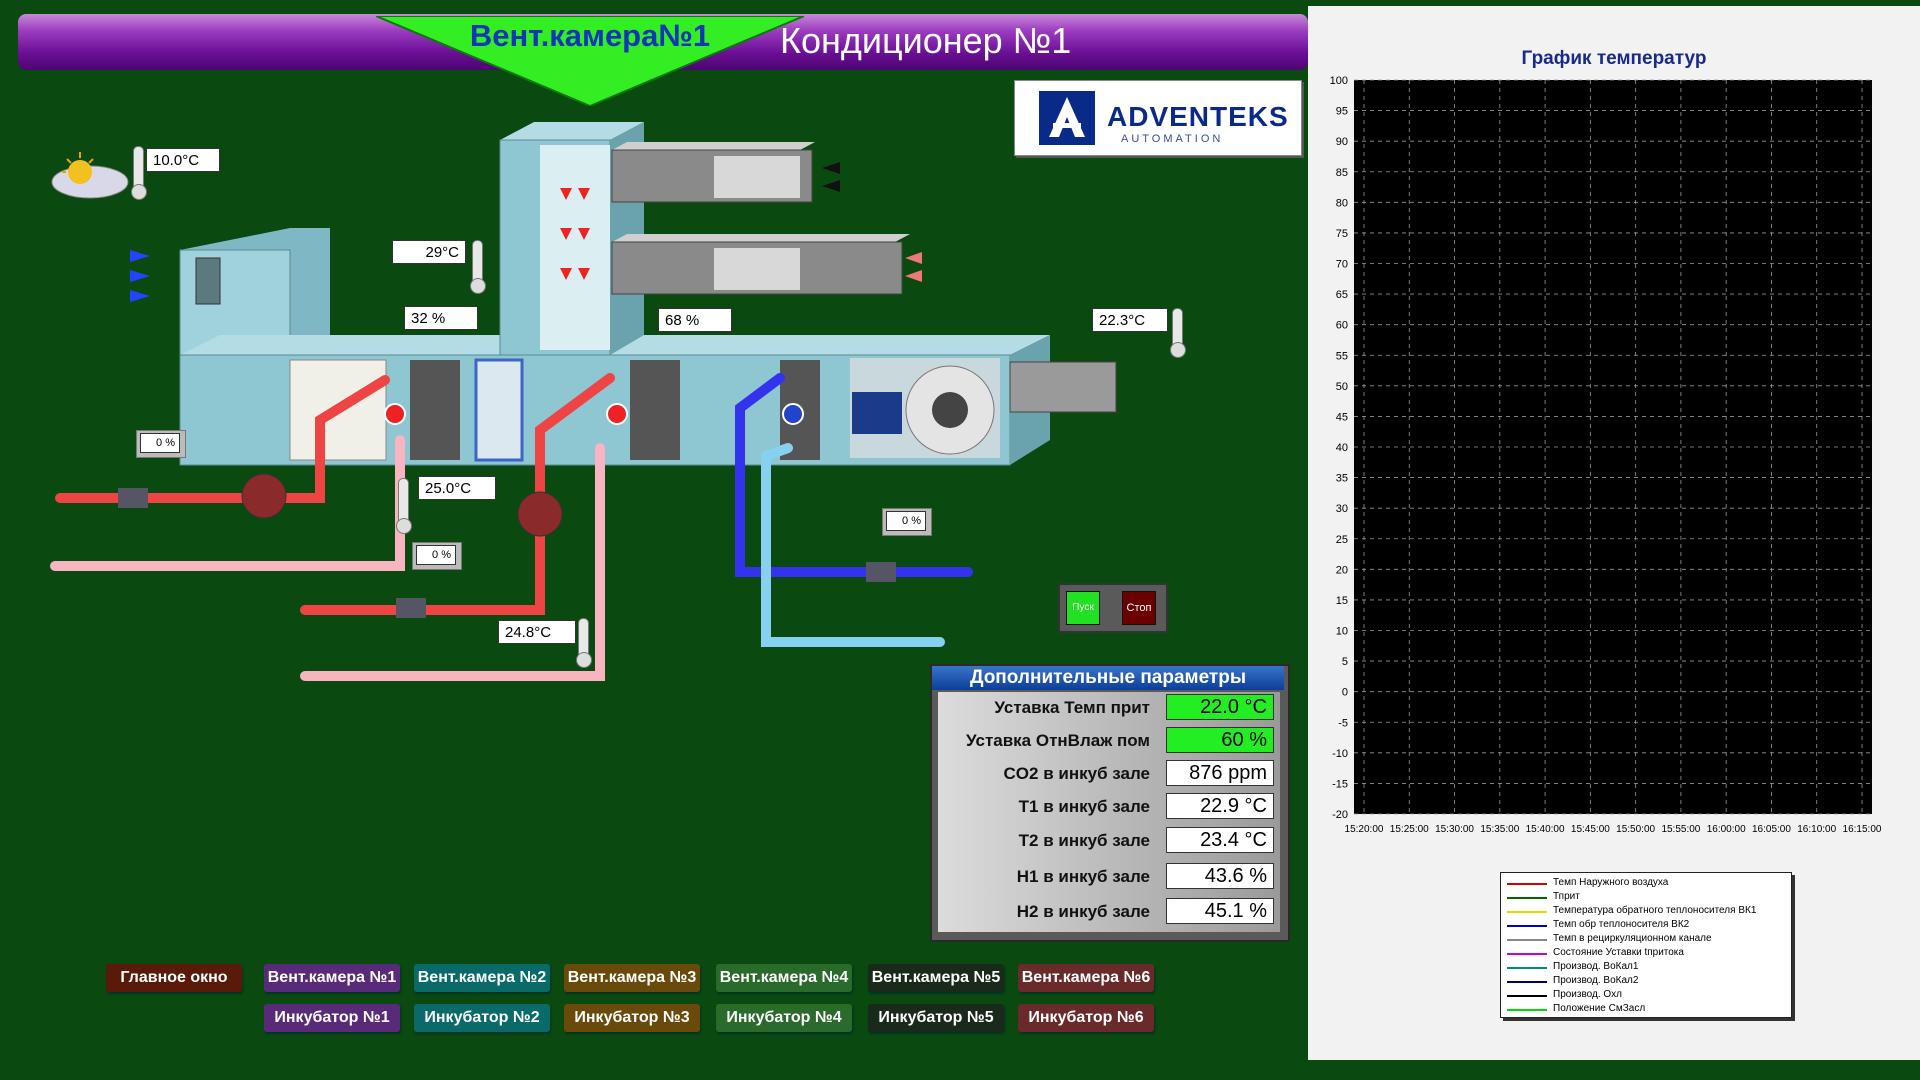  I want to click on legend-entry: Состояние Уставки tпритока, so click(1618, 952).